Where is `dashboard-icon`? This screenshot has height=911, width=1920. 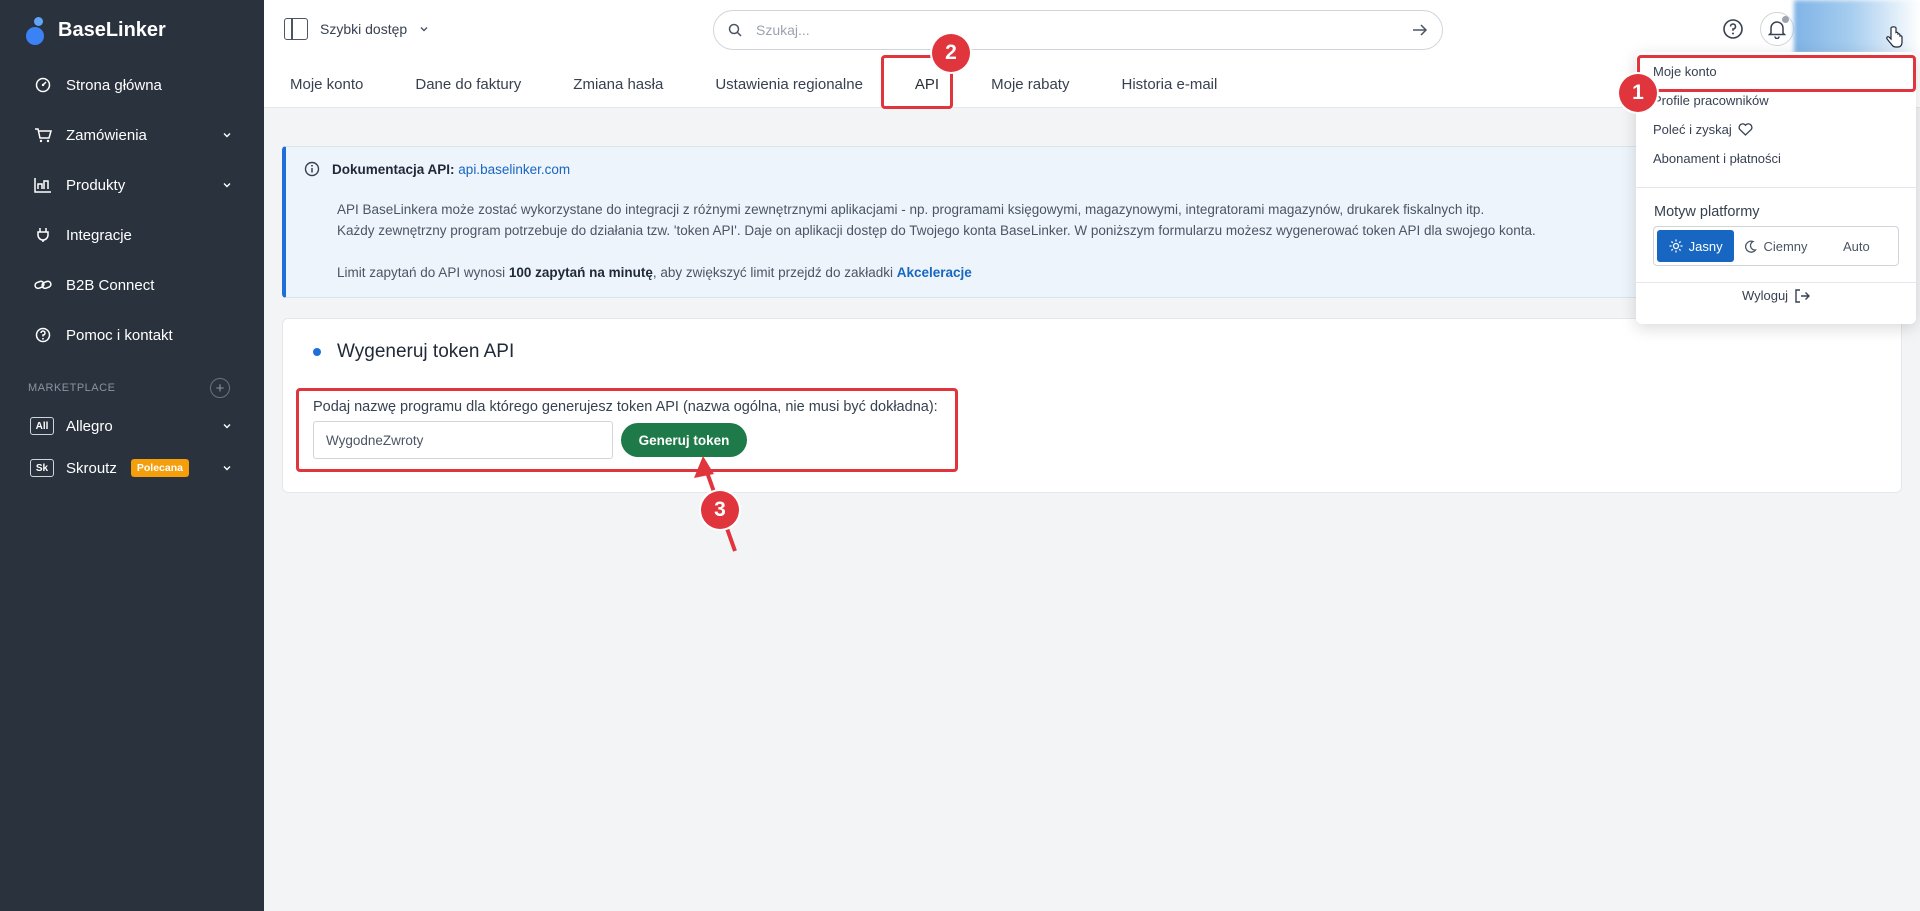 dashboard-icon is located at coordinates (43, 85).